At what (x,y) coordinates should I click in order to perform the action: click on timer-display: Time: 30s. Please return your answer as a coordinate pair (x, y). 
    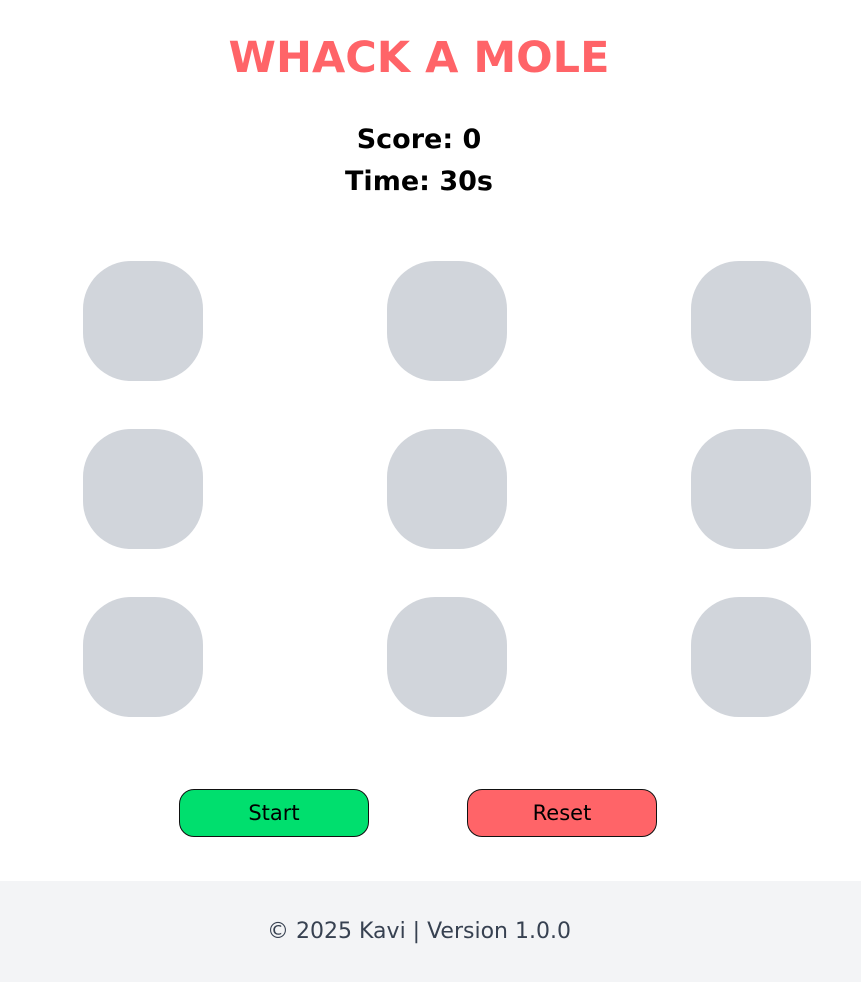
    Looking at the image, I should click on (419, 181).